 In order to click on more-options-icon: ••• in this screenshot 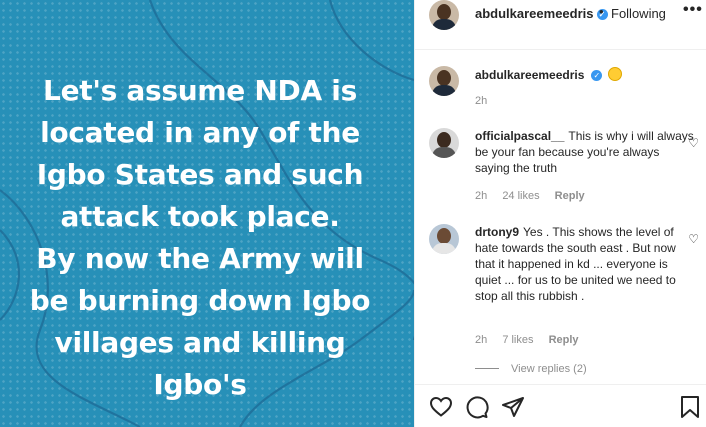, I will do `click(693, 10)`.